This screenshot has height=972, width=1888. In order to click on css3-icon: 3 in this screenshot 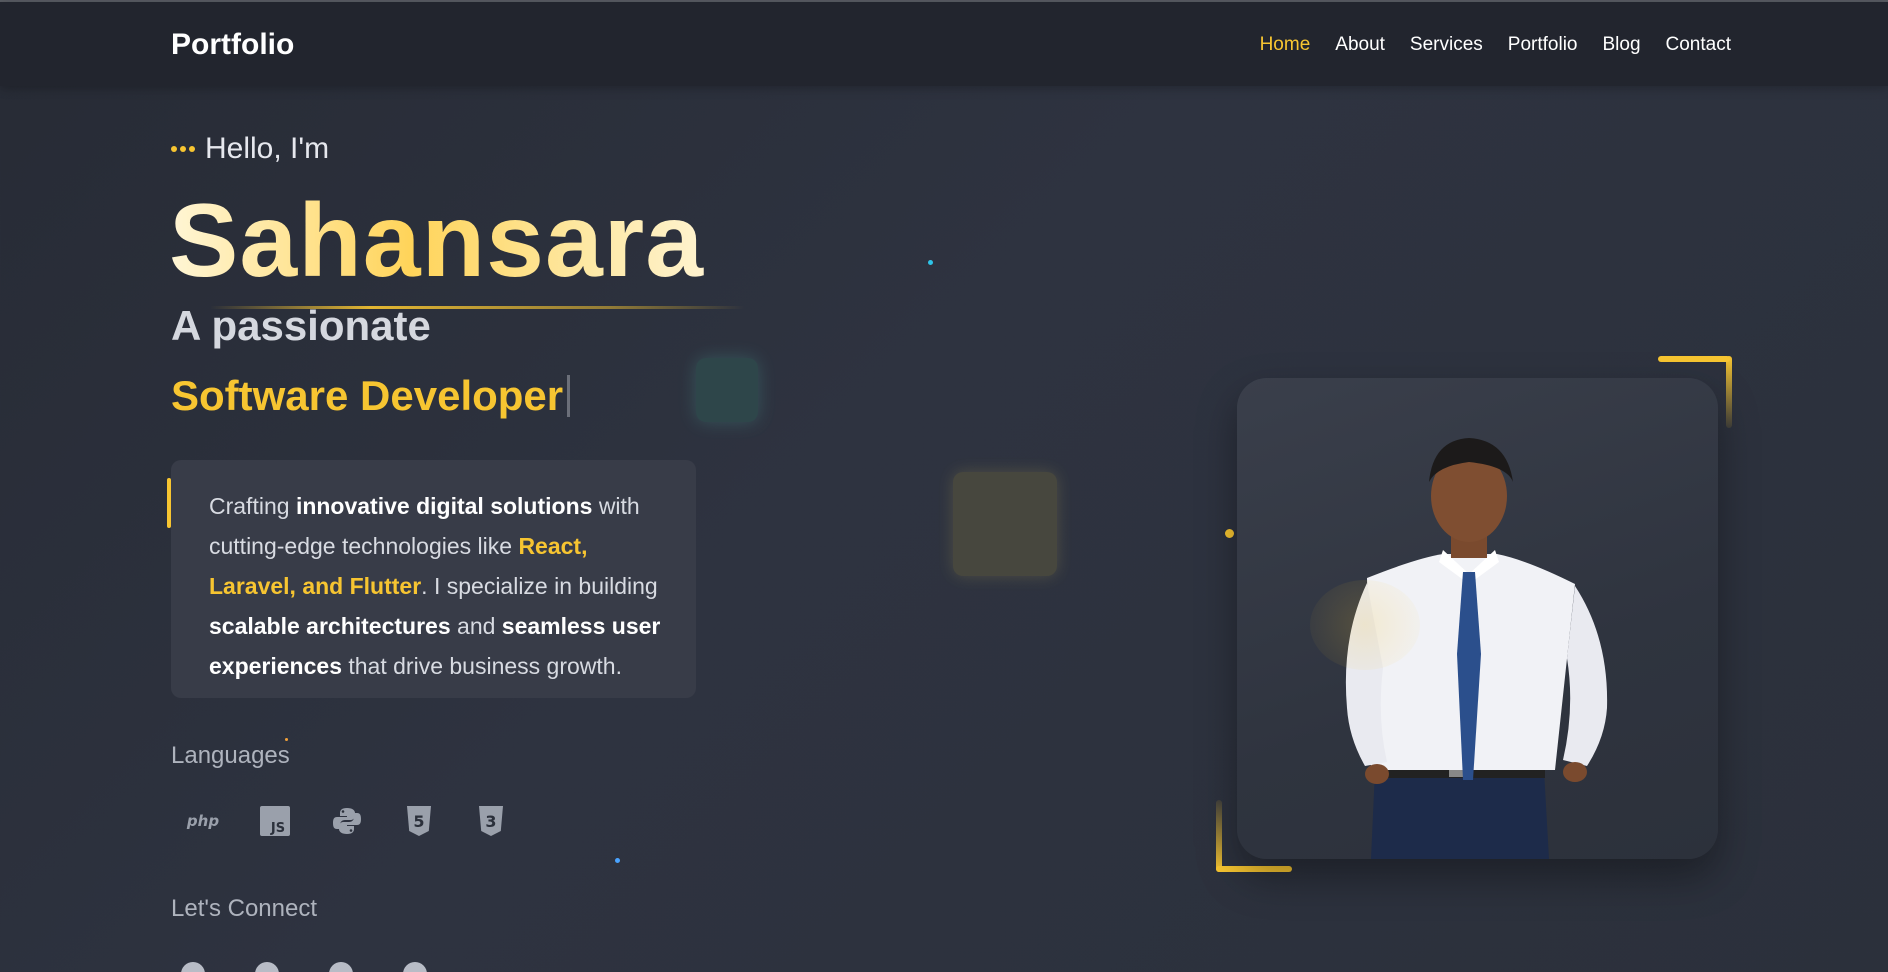, I will do `click(491, 821)`.